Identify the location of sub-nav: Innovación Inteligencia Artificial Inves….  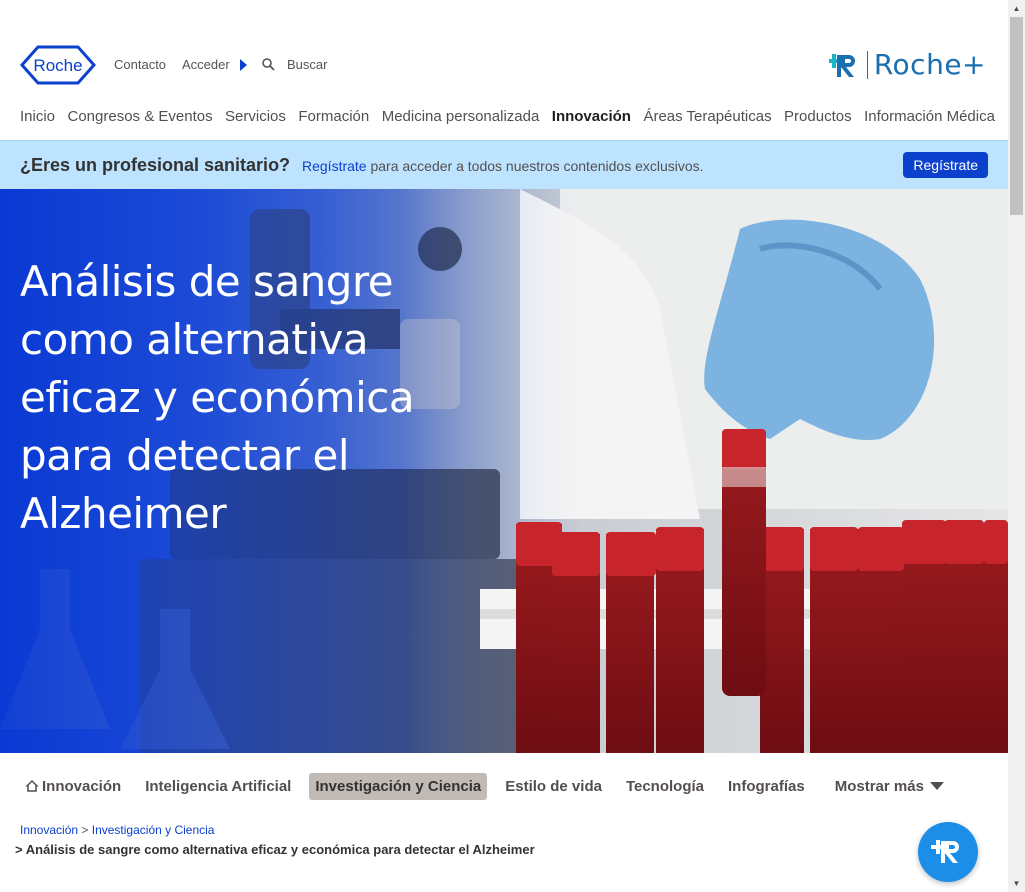
(491, 786).